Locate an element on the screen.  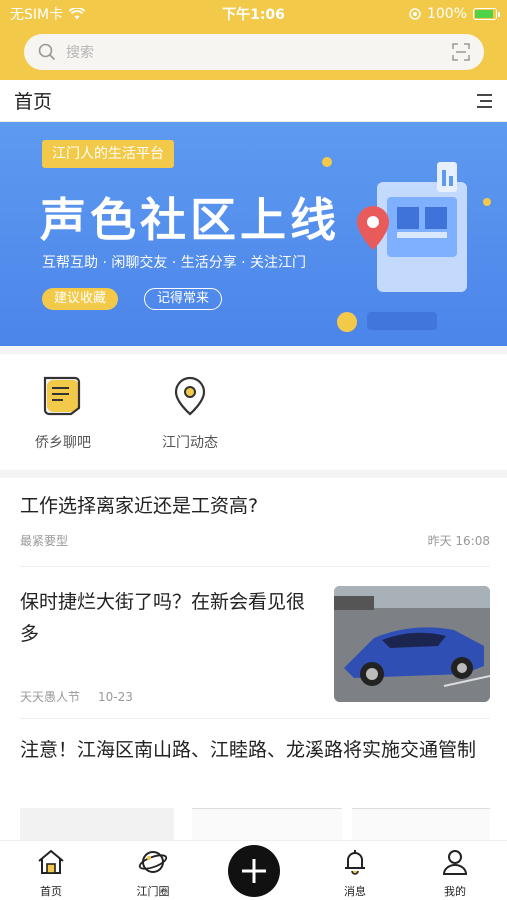
wifi-icon is located at coordinates (77, 14).